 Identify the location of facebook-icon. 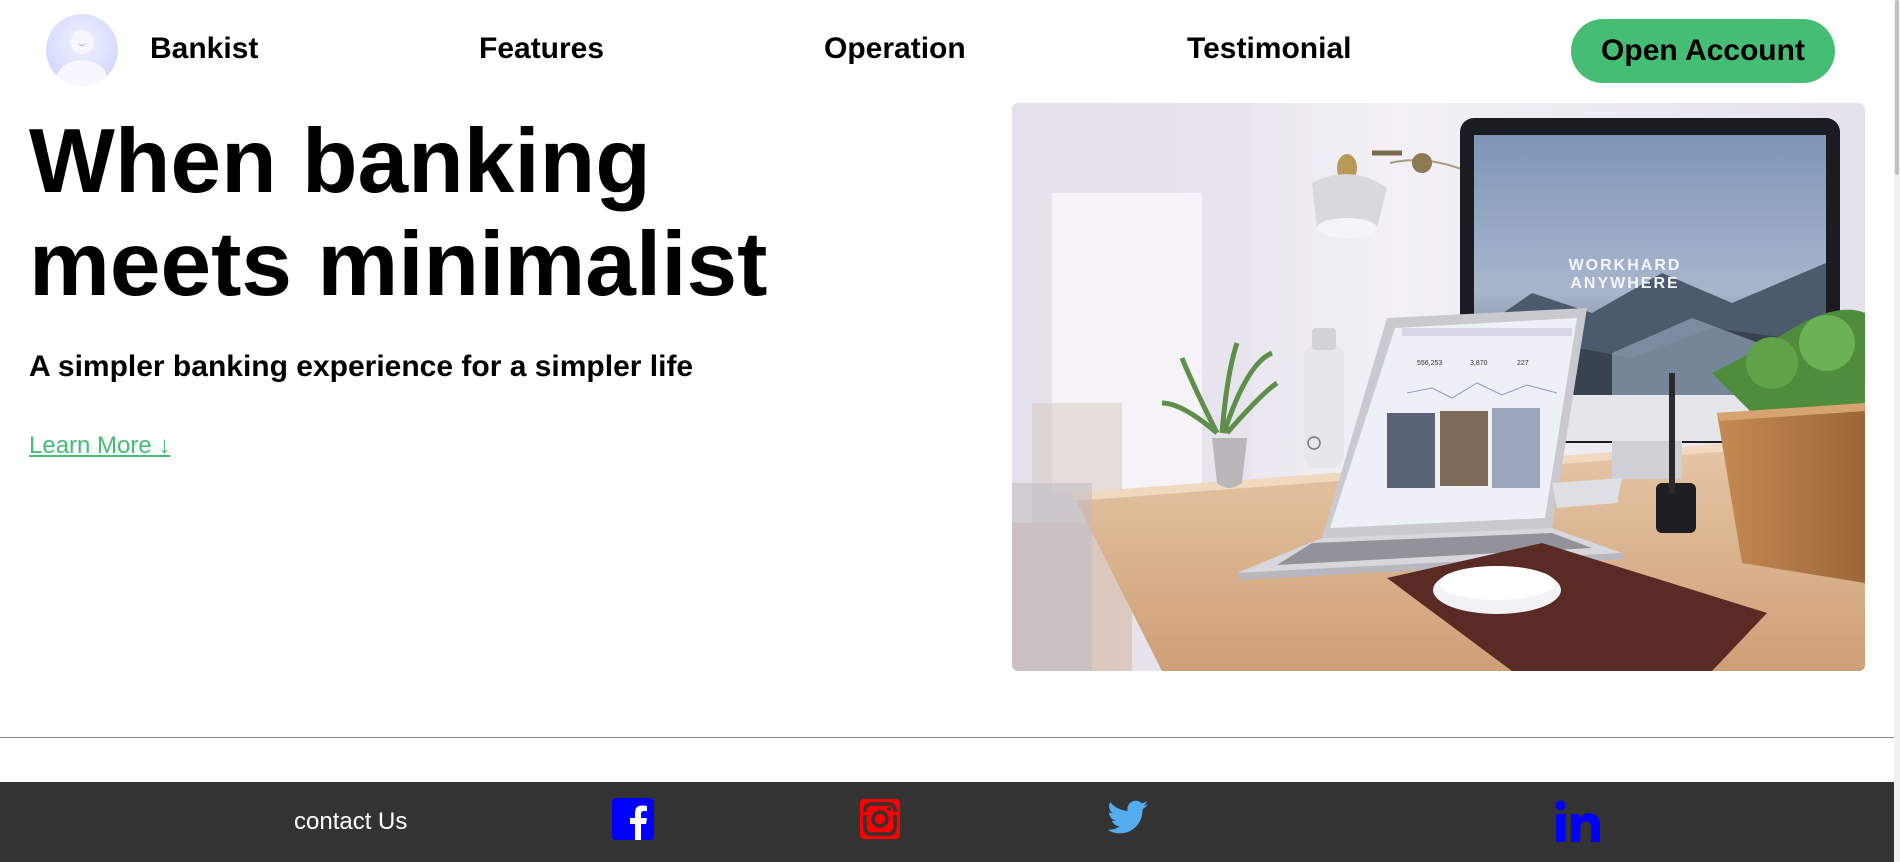
(633, 819).